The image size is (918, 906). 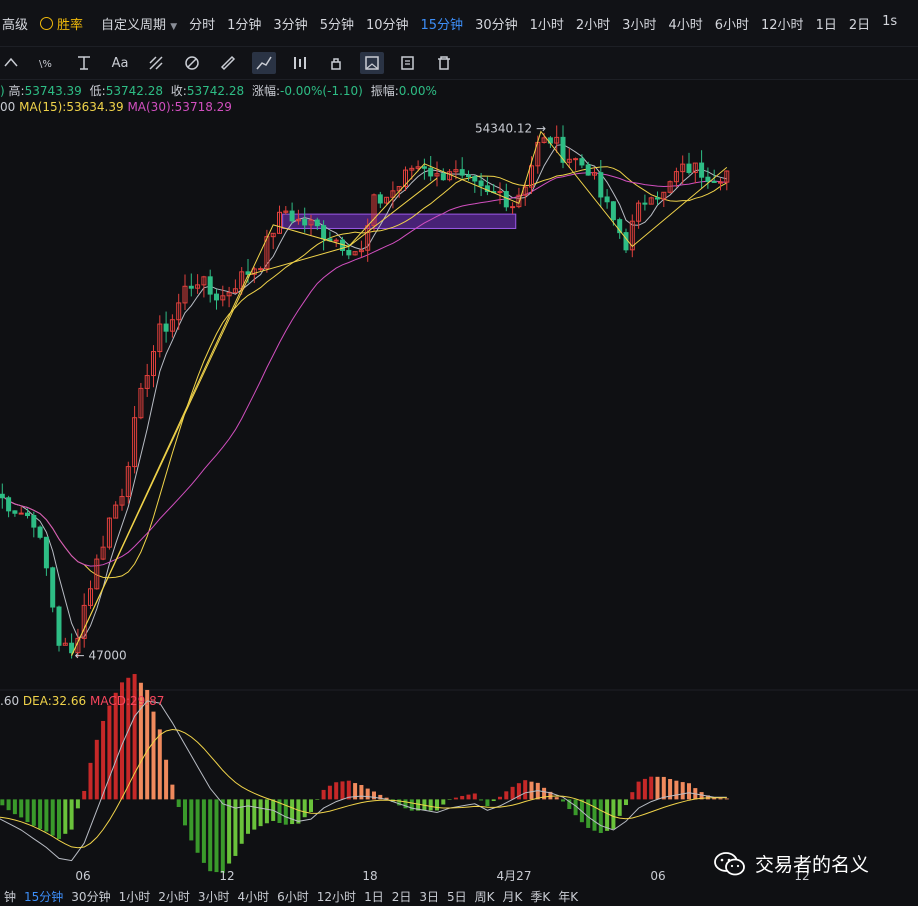 What do you see at coordinates (61, 23) in the screenshot?
I see `winrate-button: 胜率` at bounding box center [61, 23].